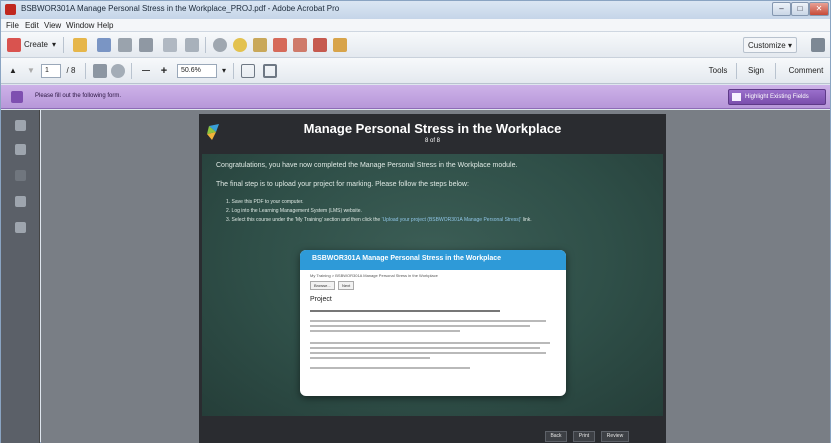 The width and height of the screenshot is (831, 443). I want to click on step-3-end: link., so click(527, 220).